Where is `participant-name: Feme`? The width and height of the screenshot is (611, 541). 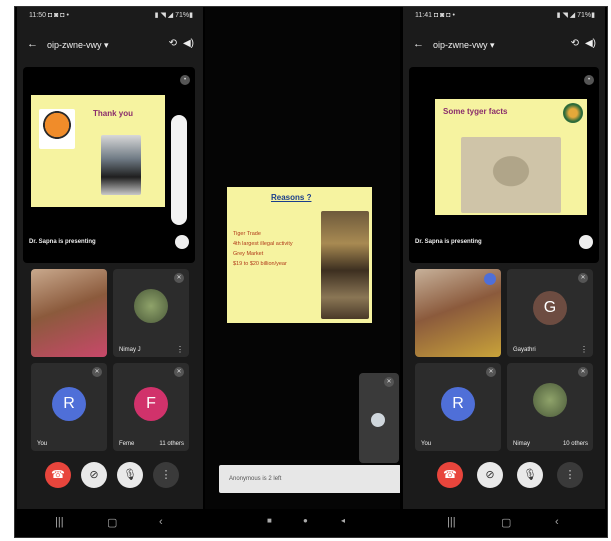 participant-name: Feme is located at coordinates (127, 444).